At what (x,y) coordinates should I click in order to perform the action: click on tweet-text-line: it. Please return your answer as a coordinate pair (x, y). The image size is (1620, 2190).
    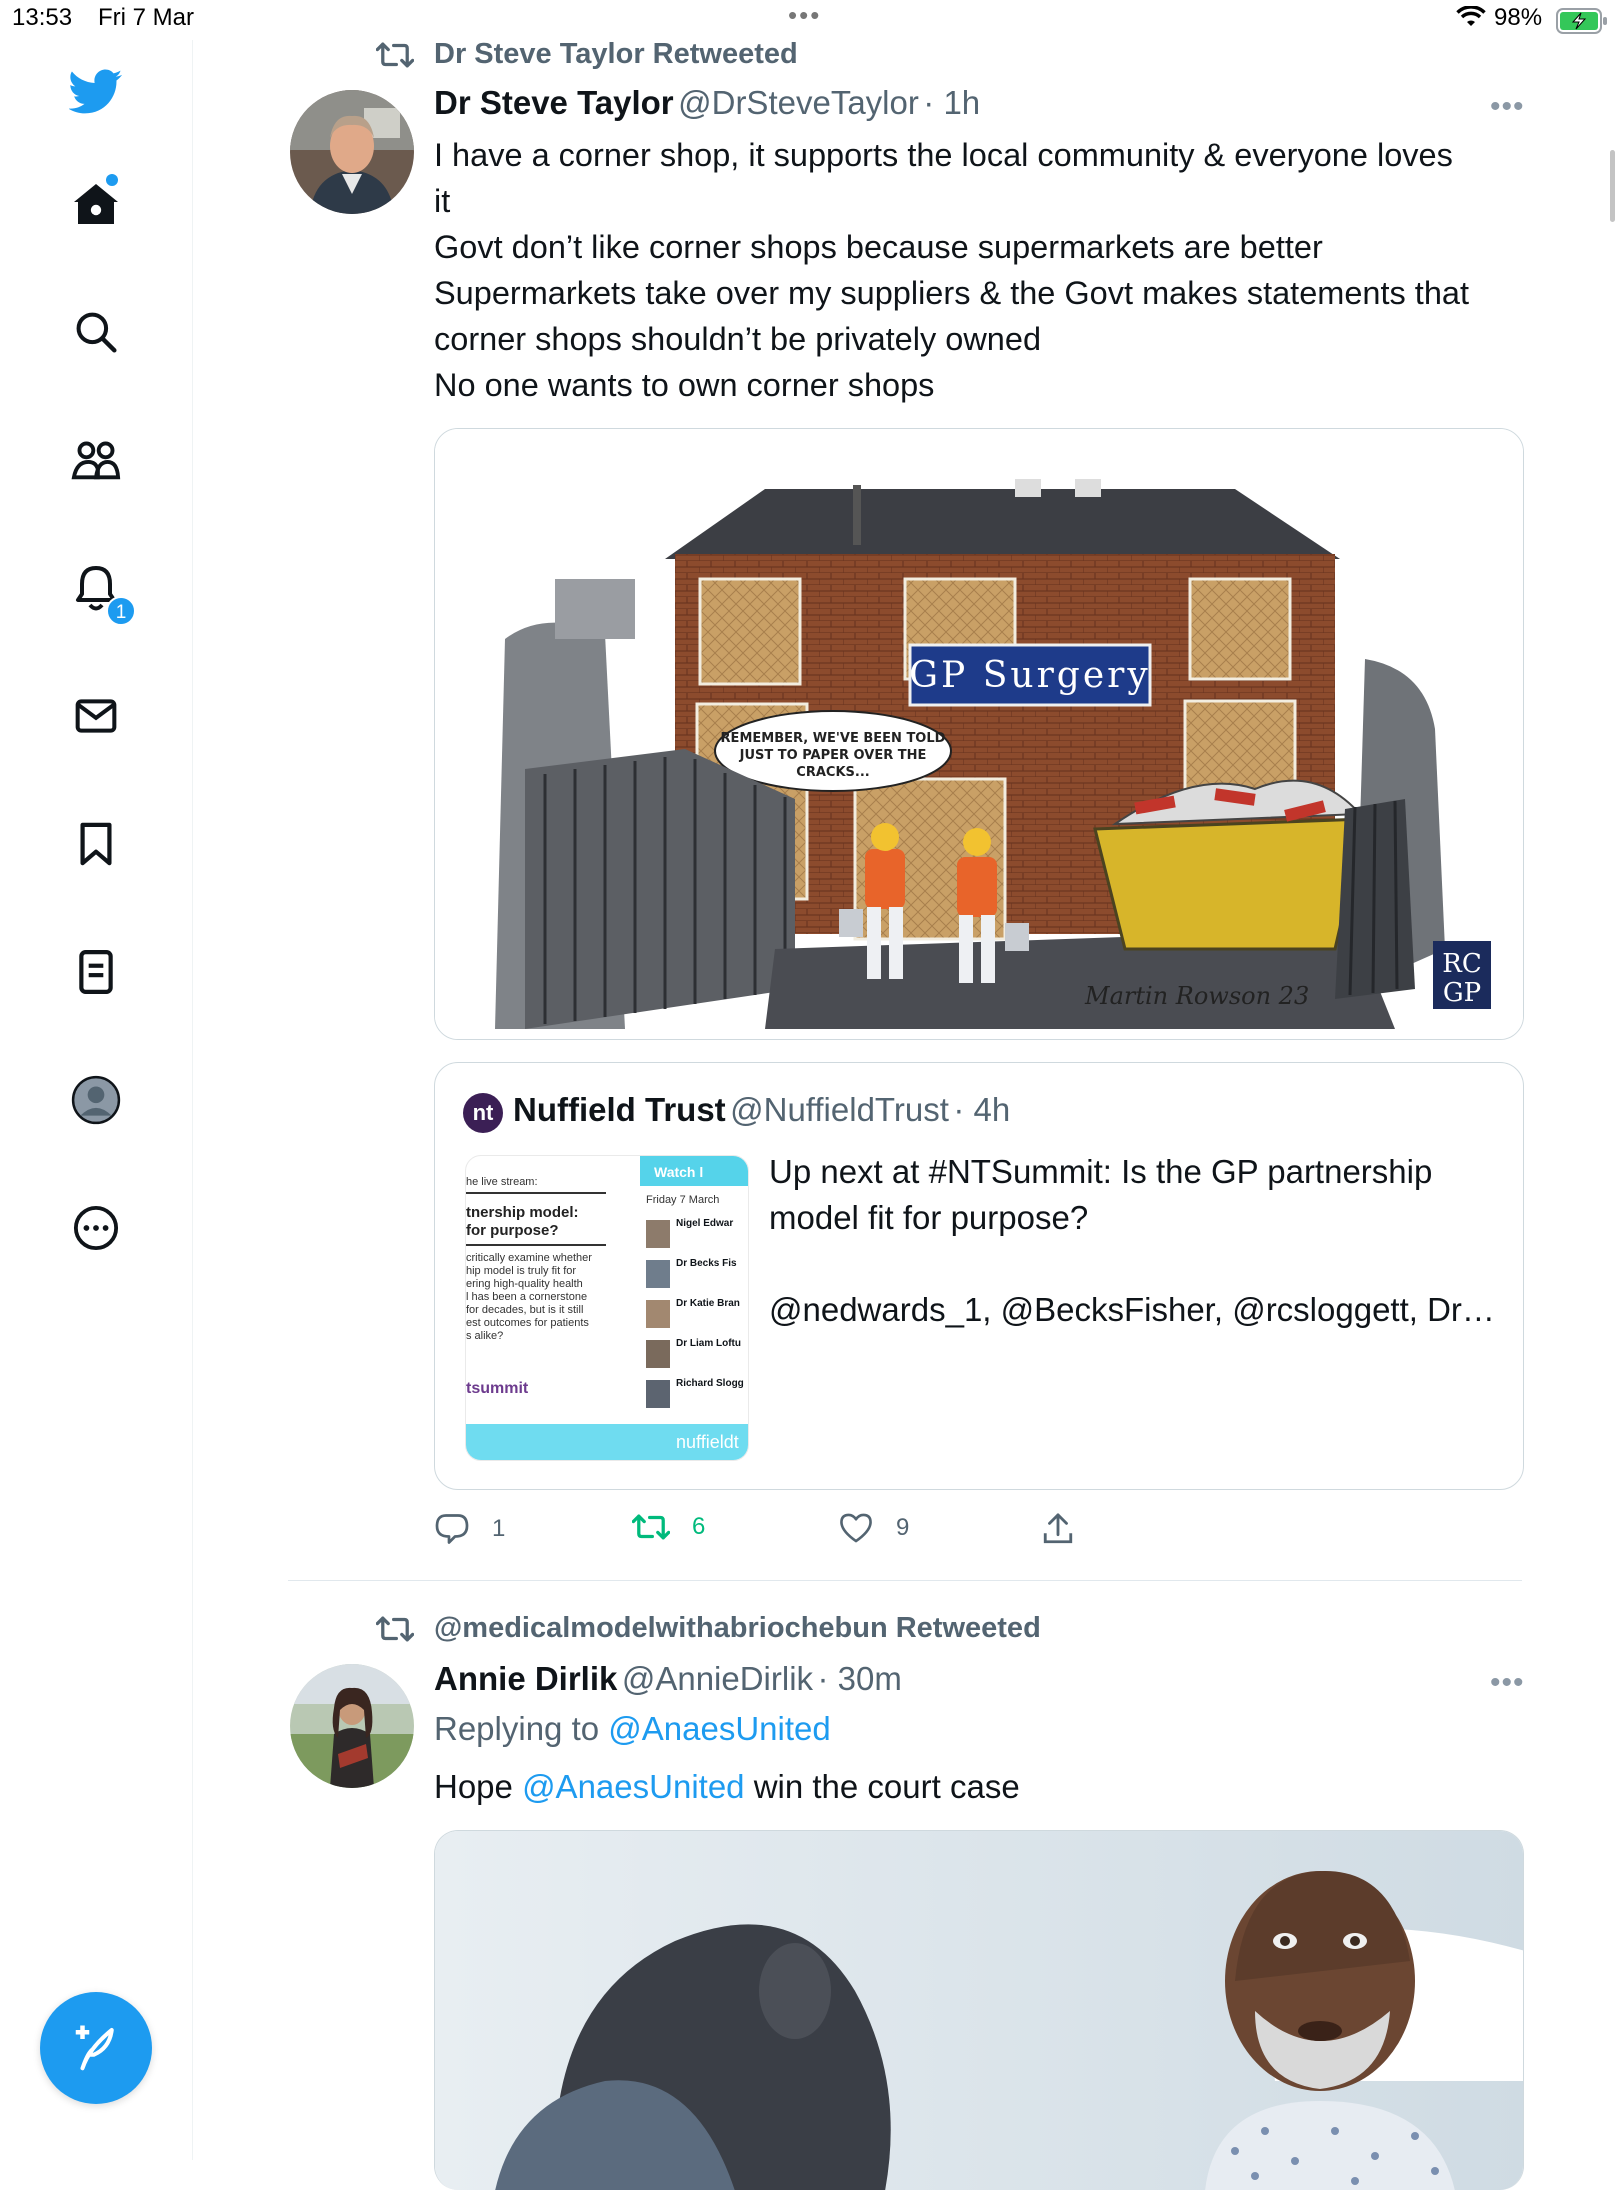
    Looking at the image, I should click on (442, 201).